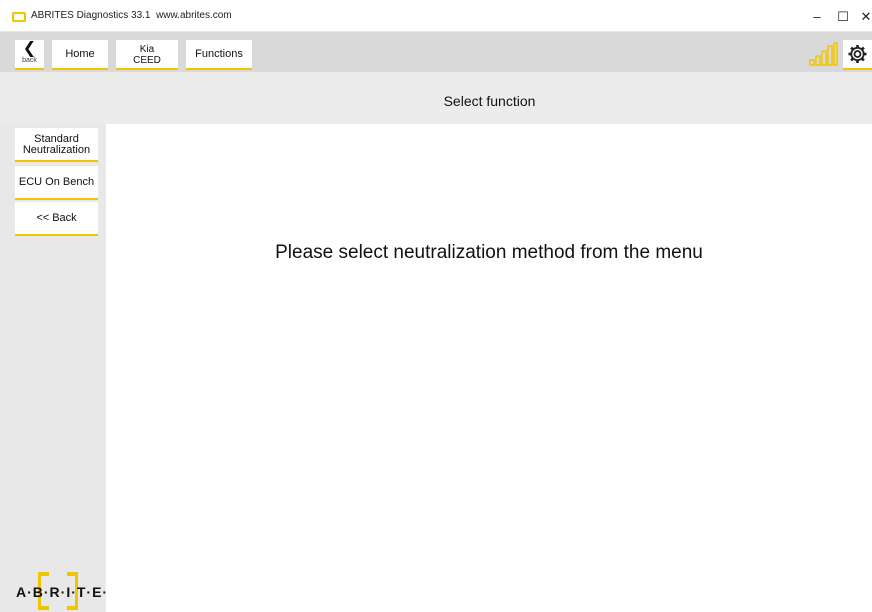 Image resolution: width=872 pixels, height=612 pixels. What do you see at coordinates (219, 55) in the screenshot?
I see `functions-button: Functions` at bounding box center [219, 55].